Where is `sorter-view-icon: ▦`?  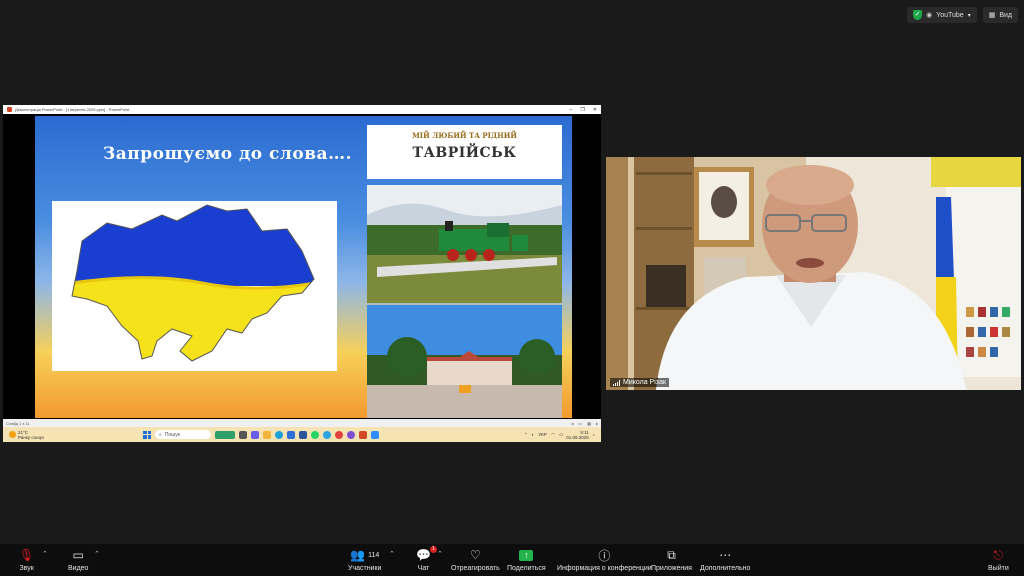 sorter-view-icon: ▦ is located at coordinates (589, 423).